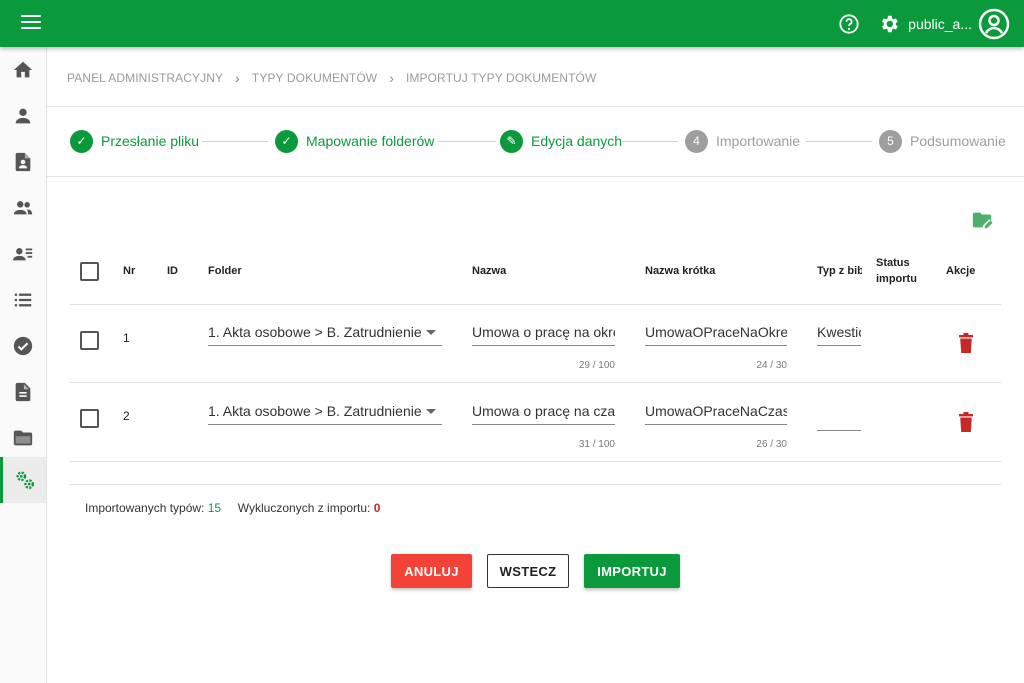  Describe the element at coordinates (145, 78) in the screenshot. I see `breadcrumb-admin-panel: PANEL ADMINISTRACYJNY` at that location.